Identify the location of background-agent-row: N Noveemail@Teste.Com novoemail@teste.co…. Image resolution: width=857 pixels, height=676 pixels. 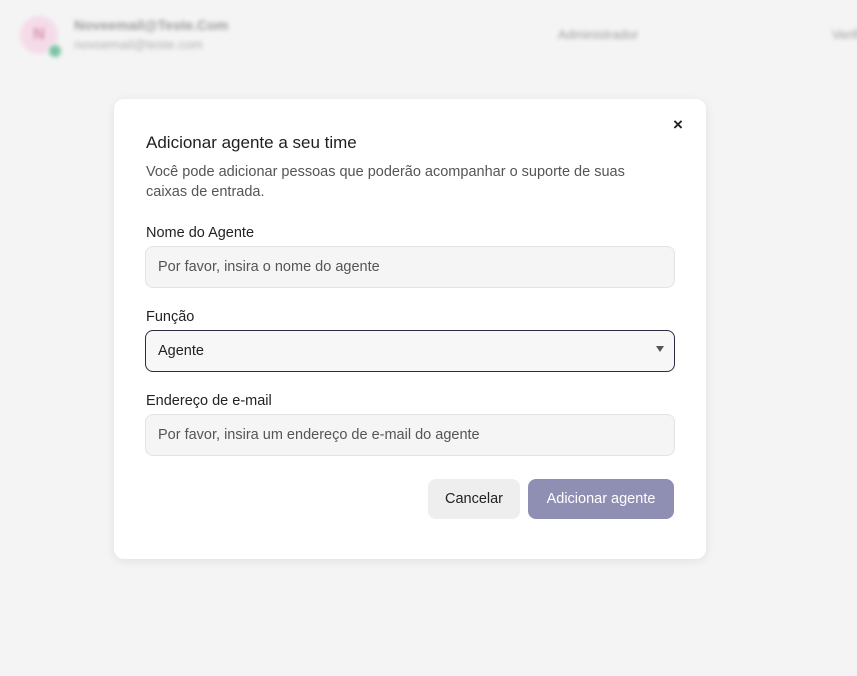
(428, 35).